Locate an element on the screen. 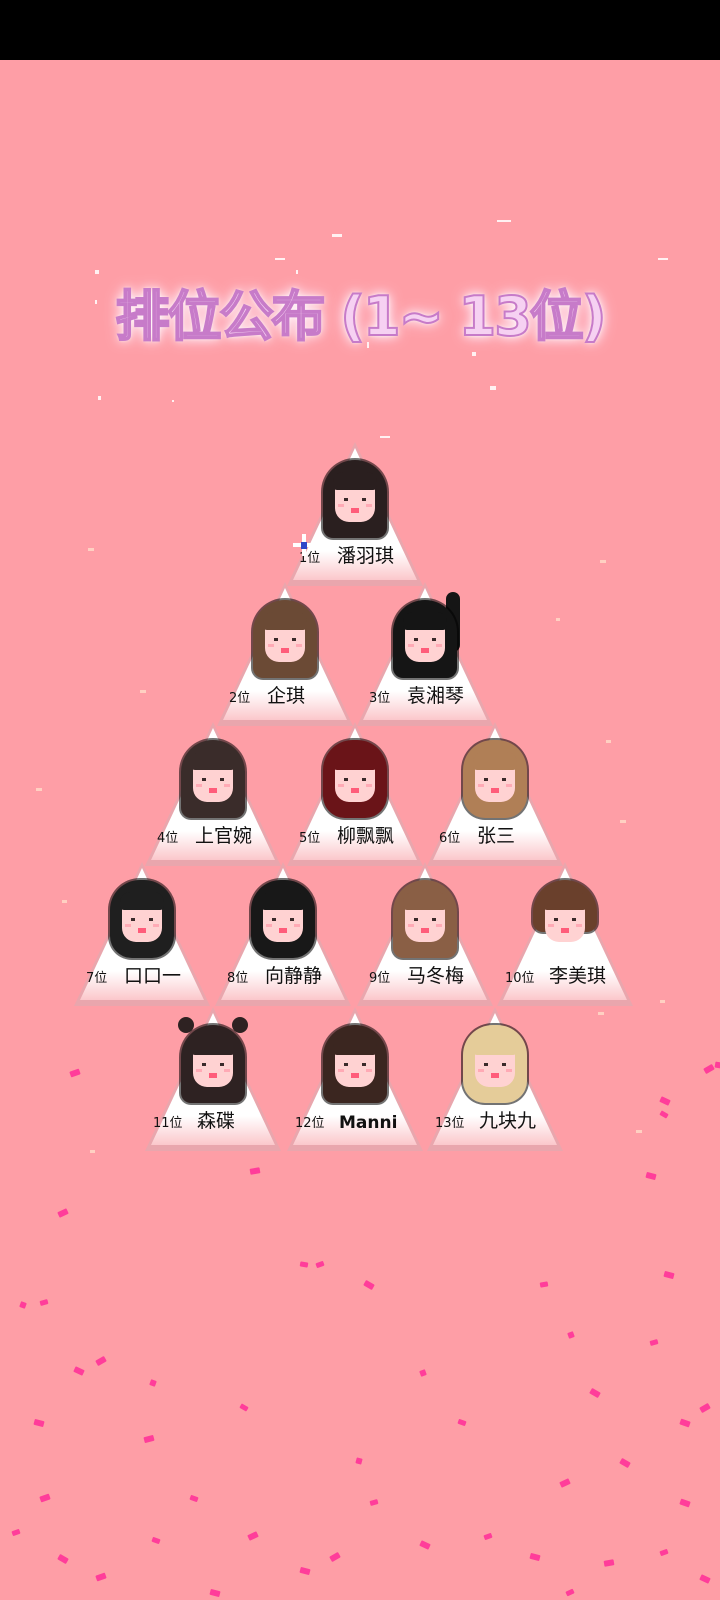 The image size is (720, 1600). ranking-card: 6位 张三 is located at coordinates (495, 794).